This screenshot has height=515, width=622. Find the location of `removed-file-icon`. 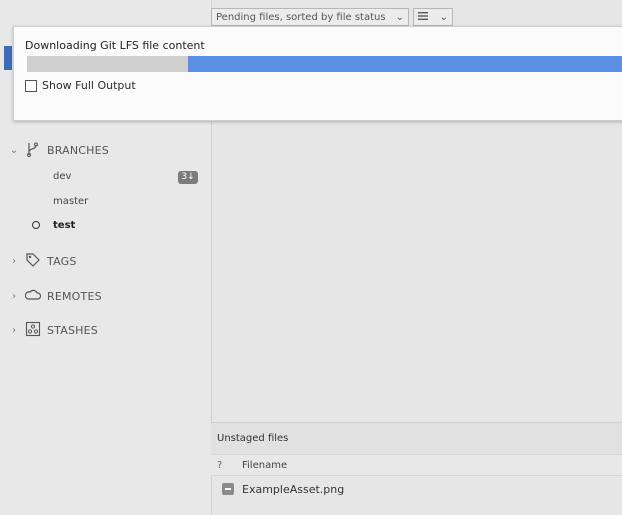

removed-file-icon is located at coordinates (228, 489).